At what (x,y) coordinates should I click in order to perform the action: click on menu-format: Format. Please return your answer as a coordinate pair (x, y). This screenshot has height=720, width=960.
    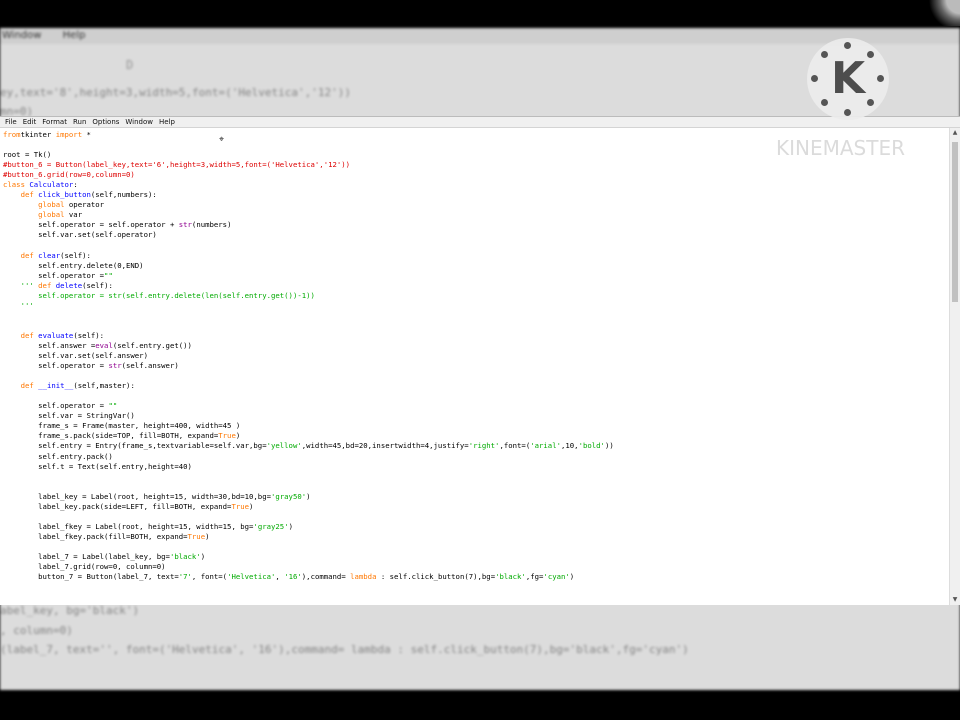
    Looking at the image, I should click on (55, 122).